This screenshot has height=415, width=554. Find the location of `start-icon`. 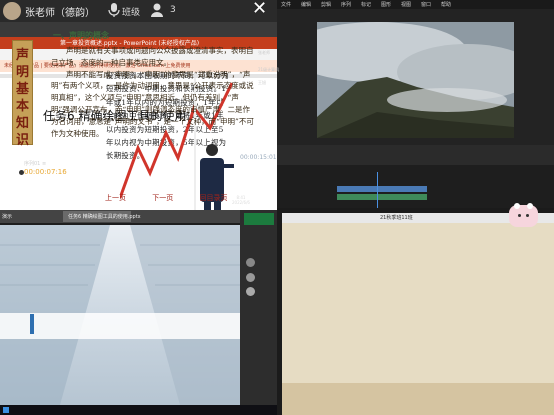

start-icon is located at coordinates (6, 410).